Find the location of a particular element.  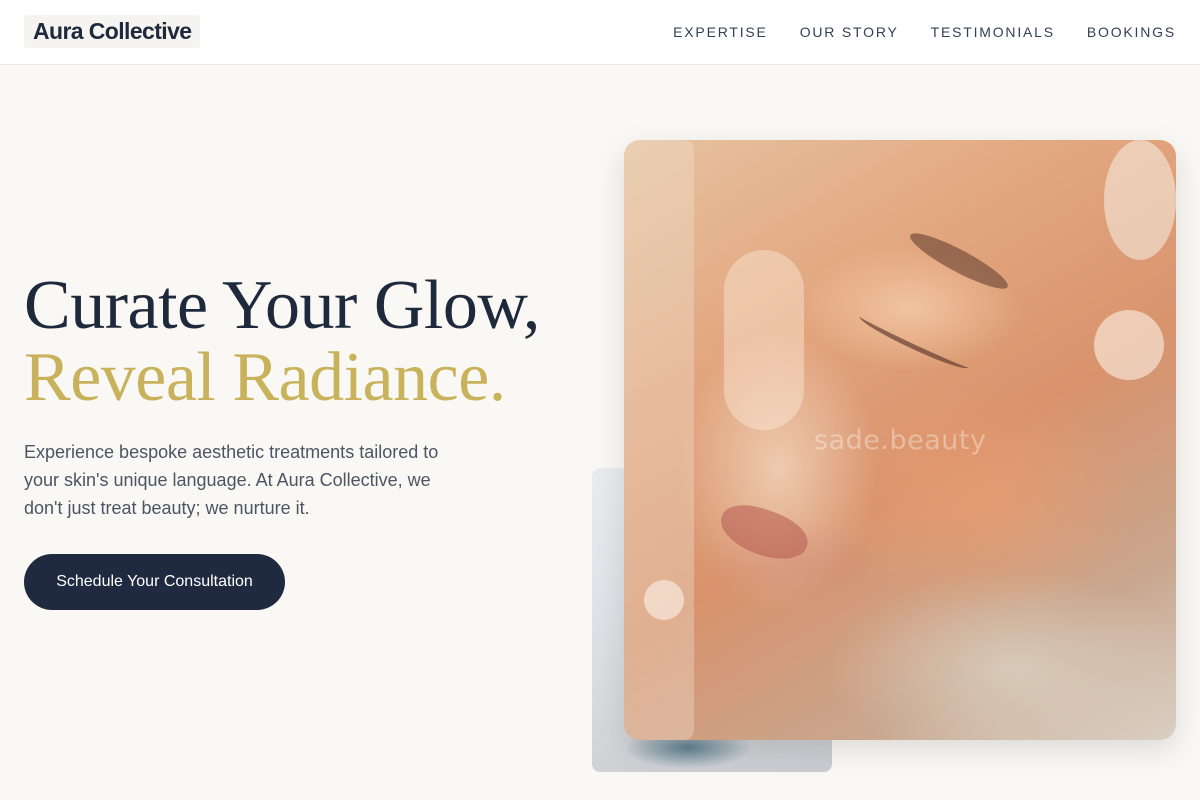

brand-logo: Aura Collective is located at coordinates (112, 31).